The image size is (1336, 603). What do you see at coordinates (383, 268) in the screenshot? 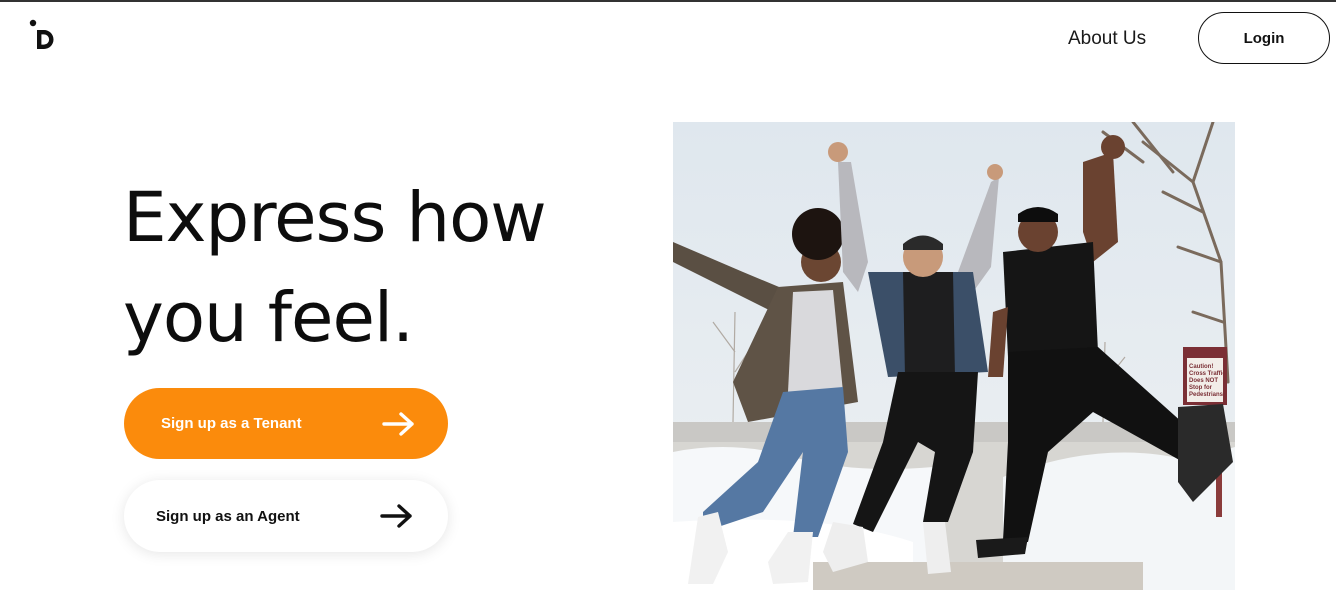
I see `headline: Express how you feel.` at bounding box center [383, 268].